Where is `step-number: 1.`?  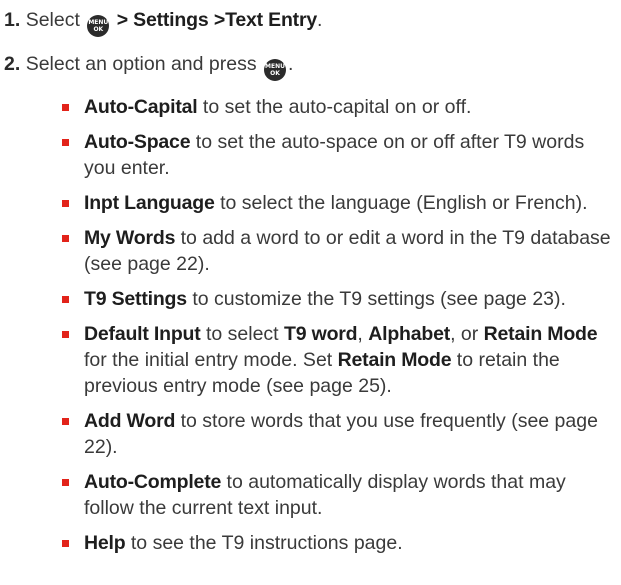 step-number: 1. is located at coordinates (12, 20).